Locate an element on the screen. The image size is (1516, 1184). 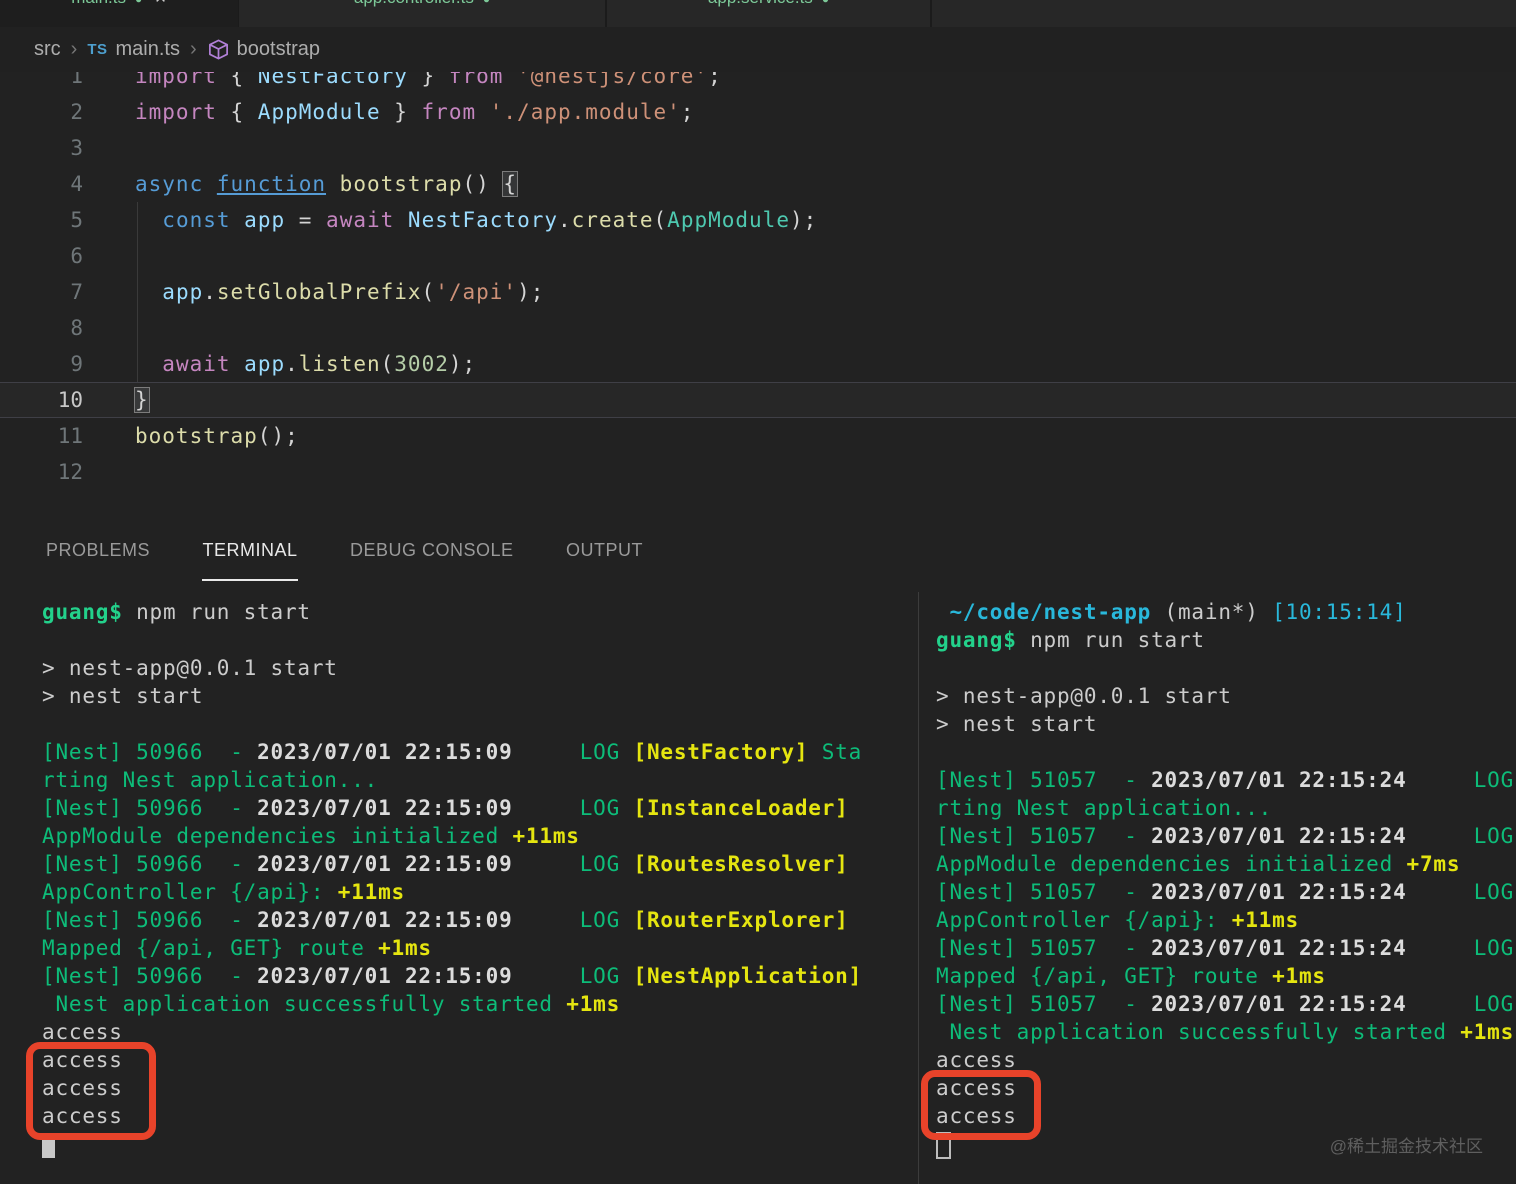
text-segment: './app.module' is located at coordinates (585, 112).